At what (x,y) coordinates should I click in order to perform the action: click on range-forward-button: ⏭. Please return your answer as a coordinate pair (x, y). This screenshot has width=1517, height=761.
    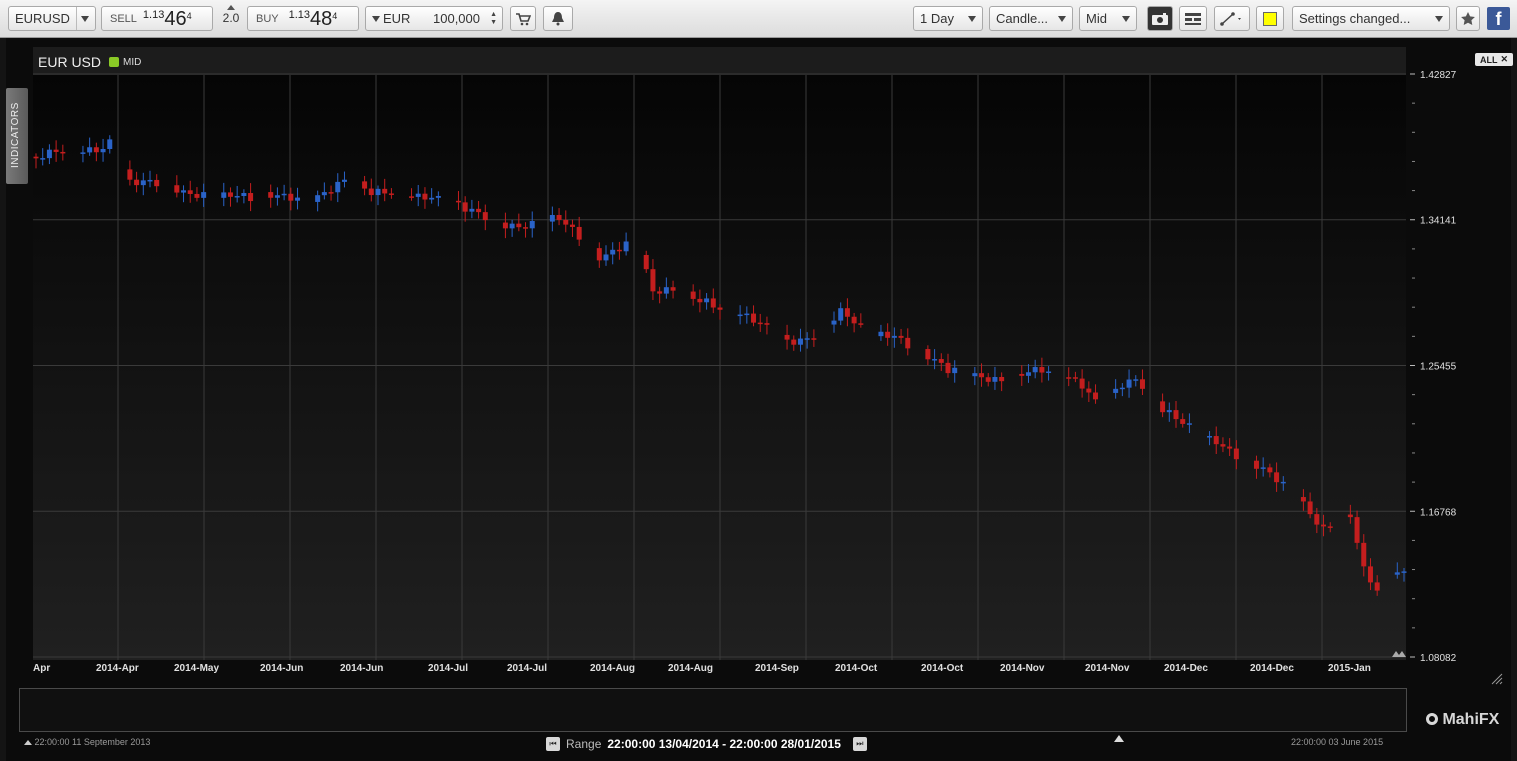
    Looking at the image, I should click on (859, 744).